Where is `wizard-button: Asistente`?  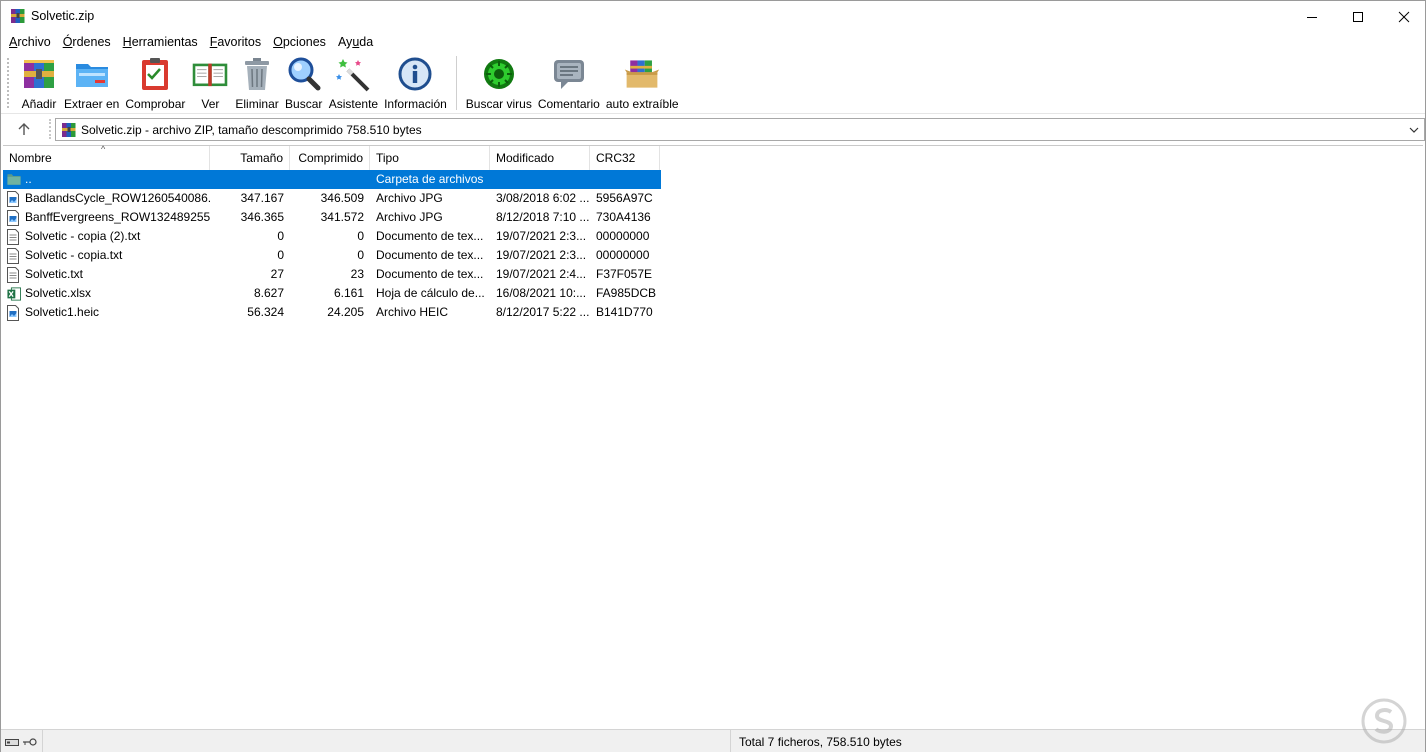 wizard-button: Asistente is located at coordinates (353, 82).